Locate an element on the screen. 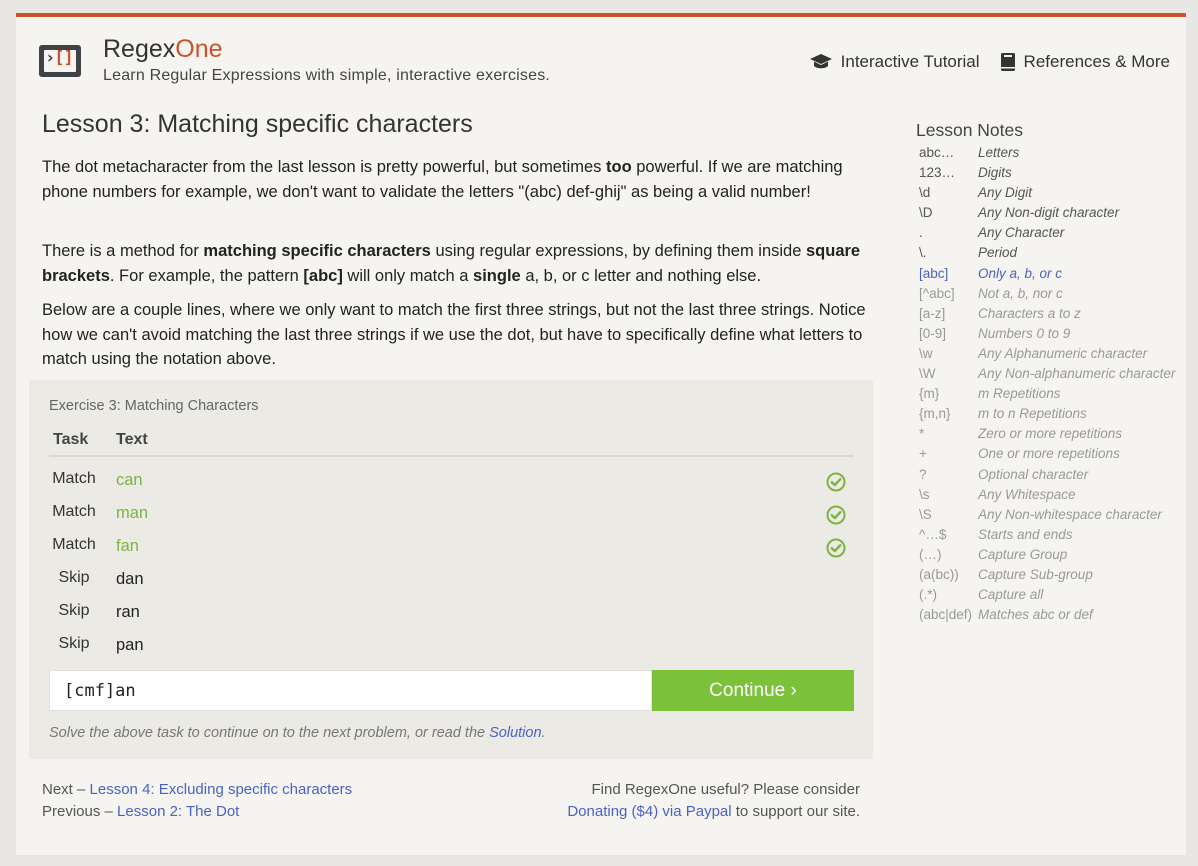  note-pattern: ? is located at coordinates (923, 474).